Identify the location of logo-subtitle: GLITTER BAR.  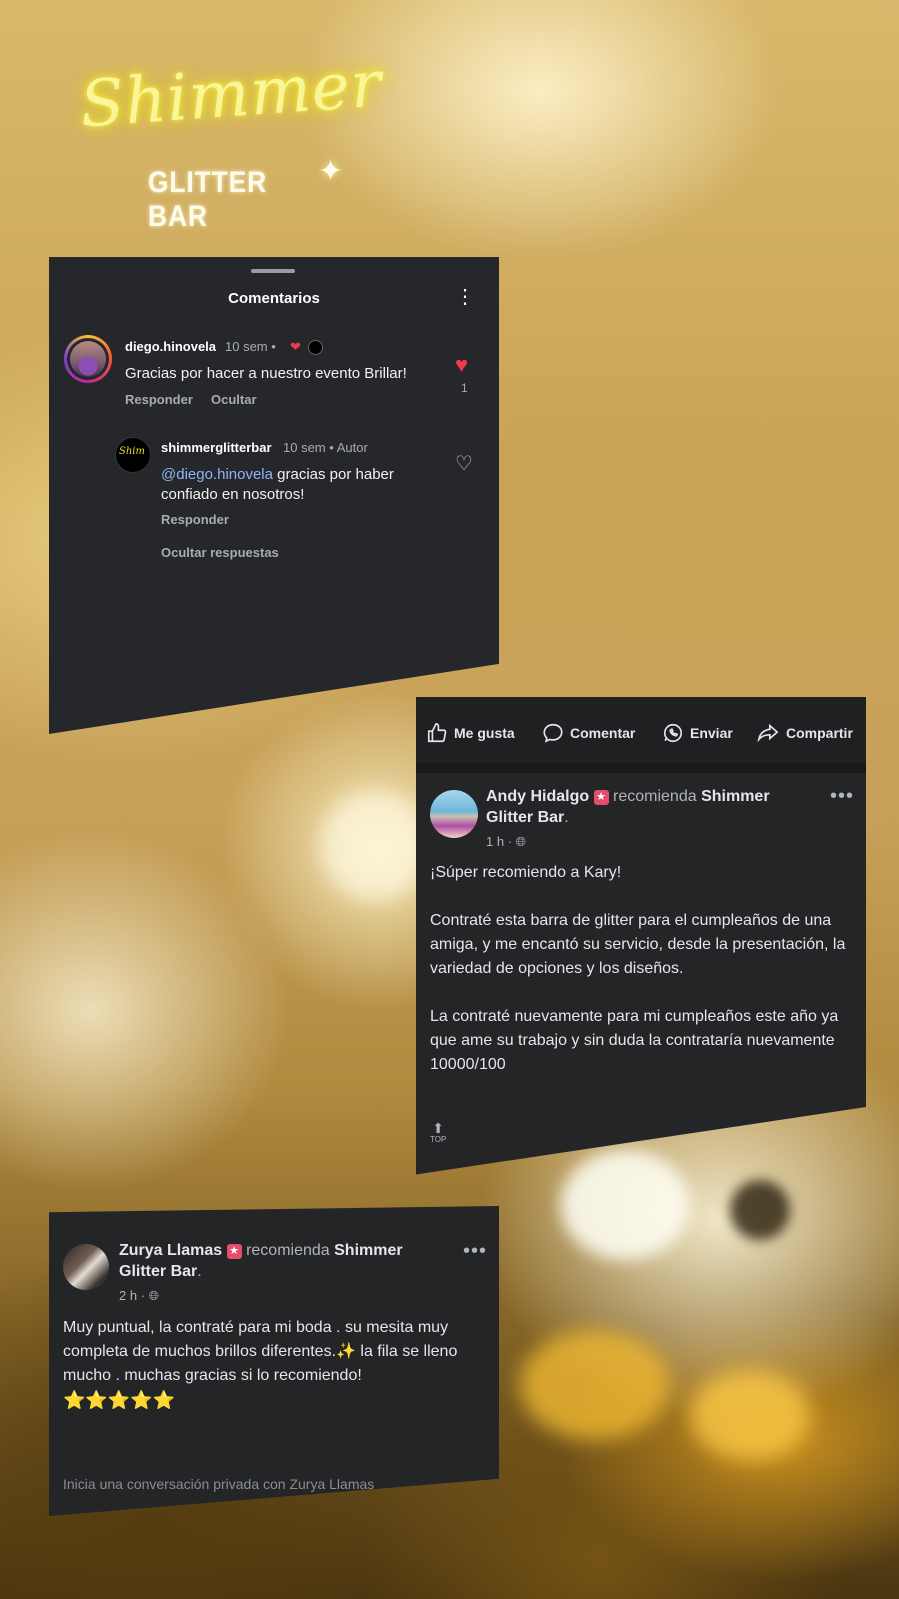
(208, 199).